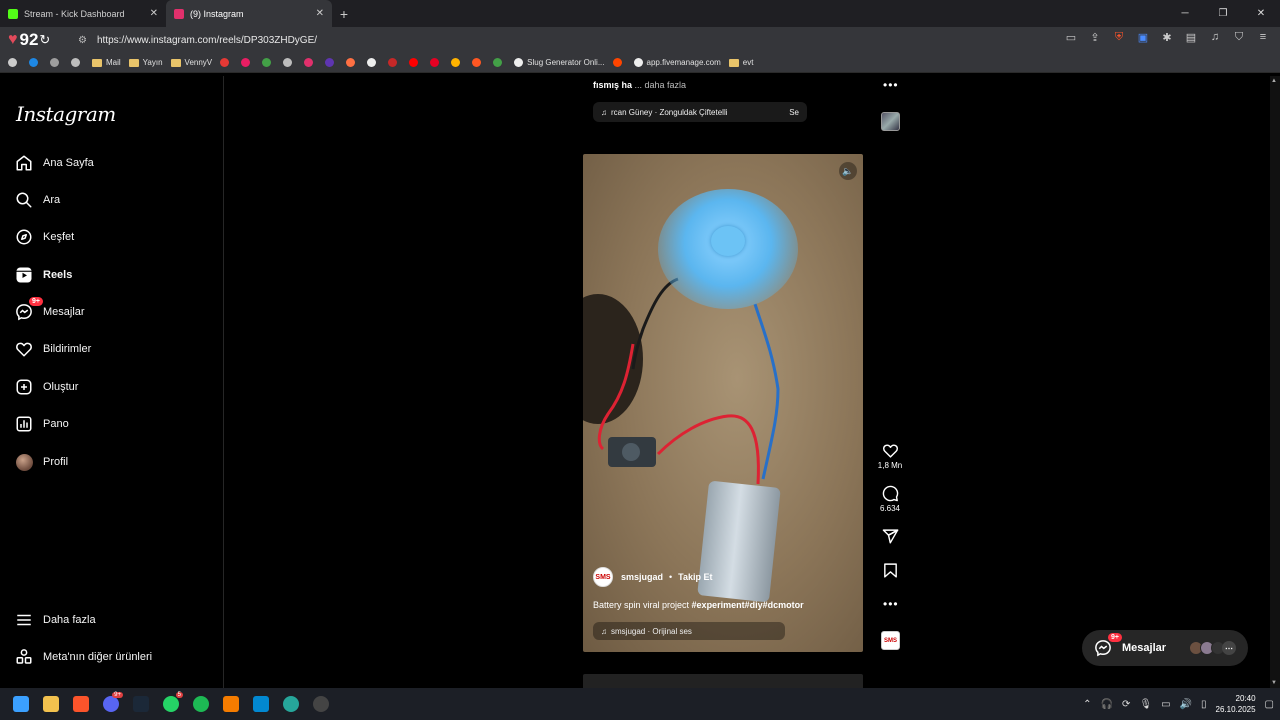  Describe the element at coordinates (83, 13) in the screenshot. I see `tab-kick-dashboard: Stream - Kick Dashboard ✕` at that location.